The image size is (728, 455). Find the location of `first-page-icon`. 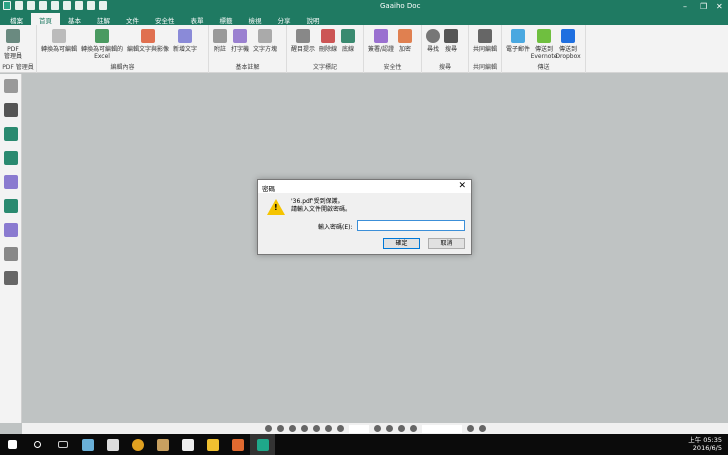

first-page-icon is located at coordinates (328, 428).